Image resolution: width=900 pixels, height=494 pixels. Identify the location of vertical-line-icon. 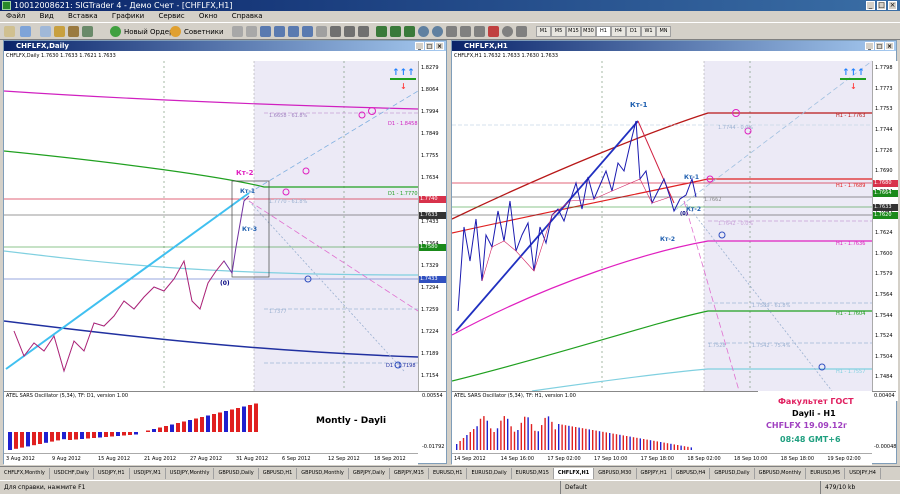
(265, 31).